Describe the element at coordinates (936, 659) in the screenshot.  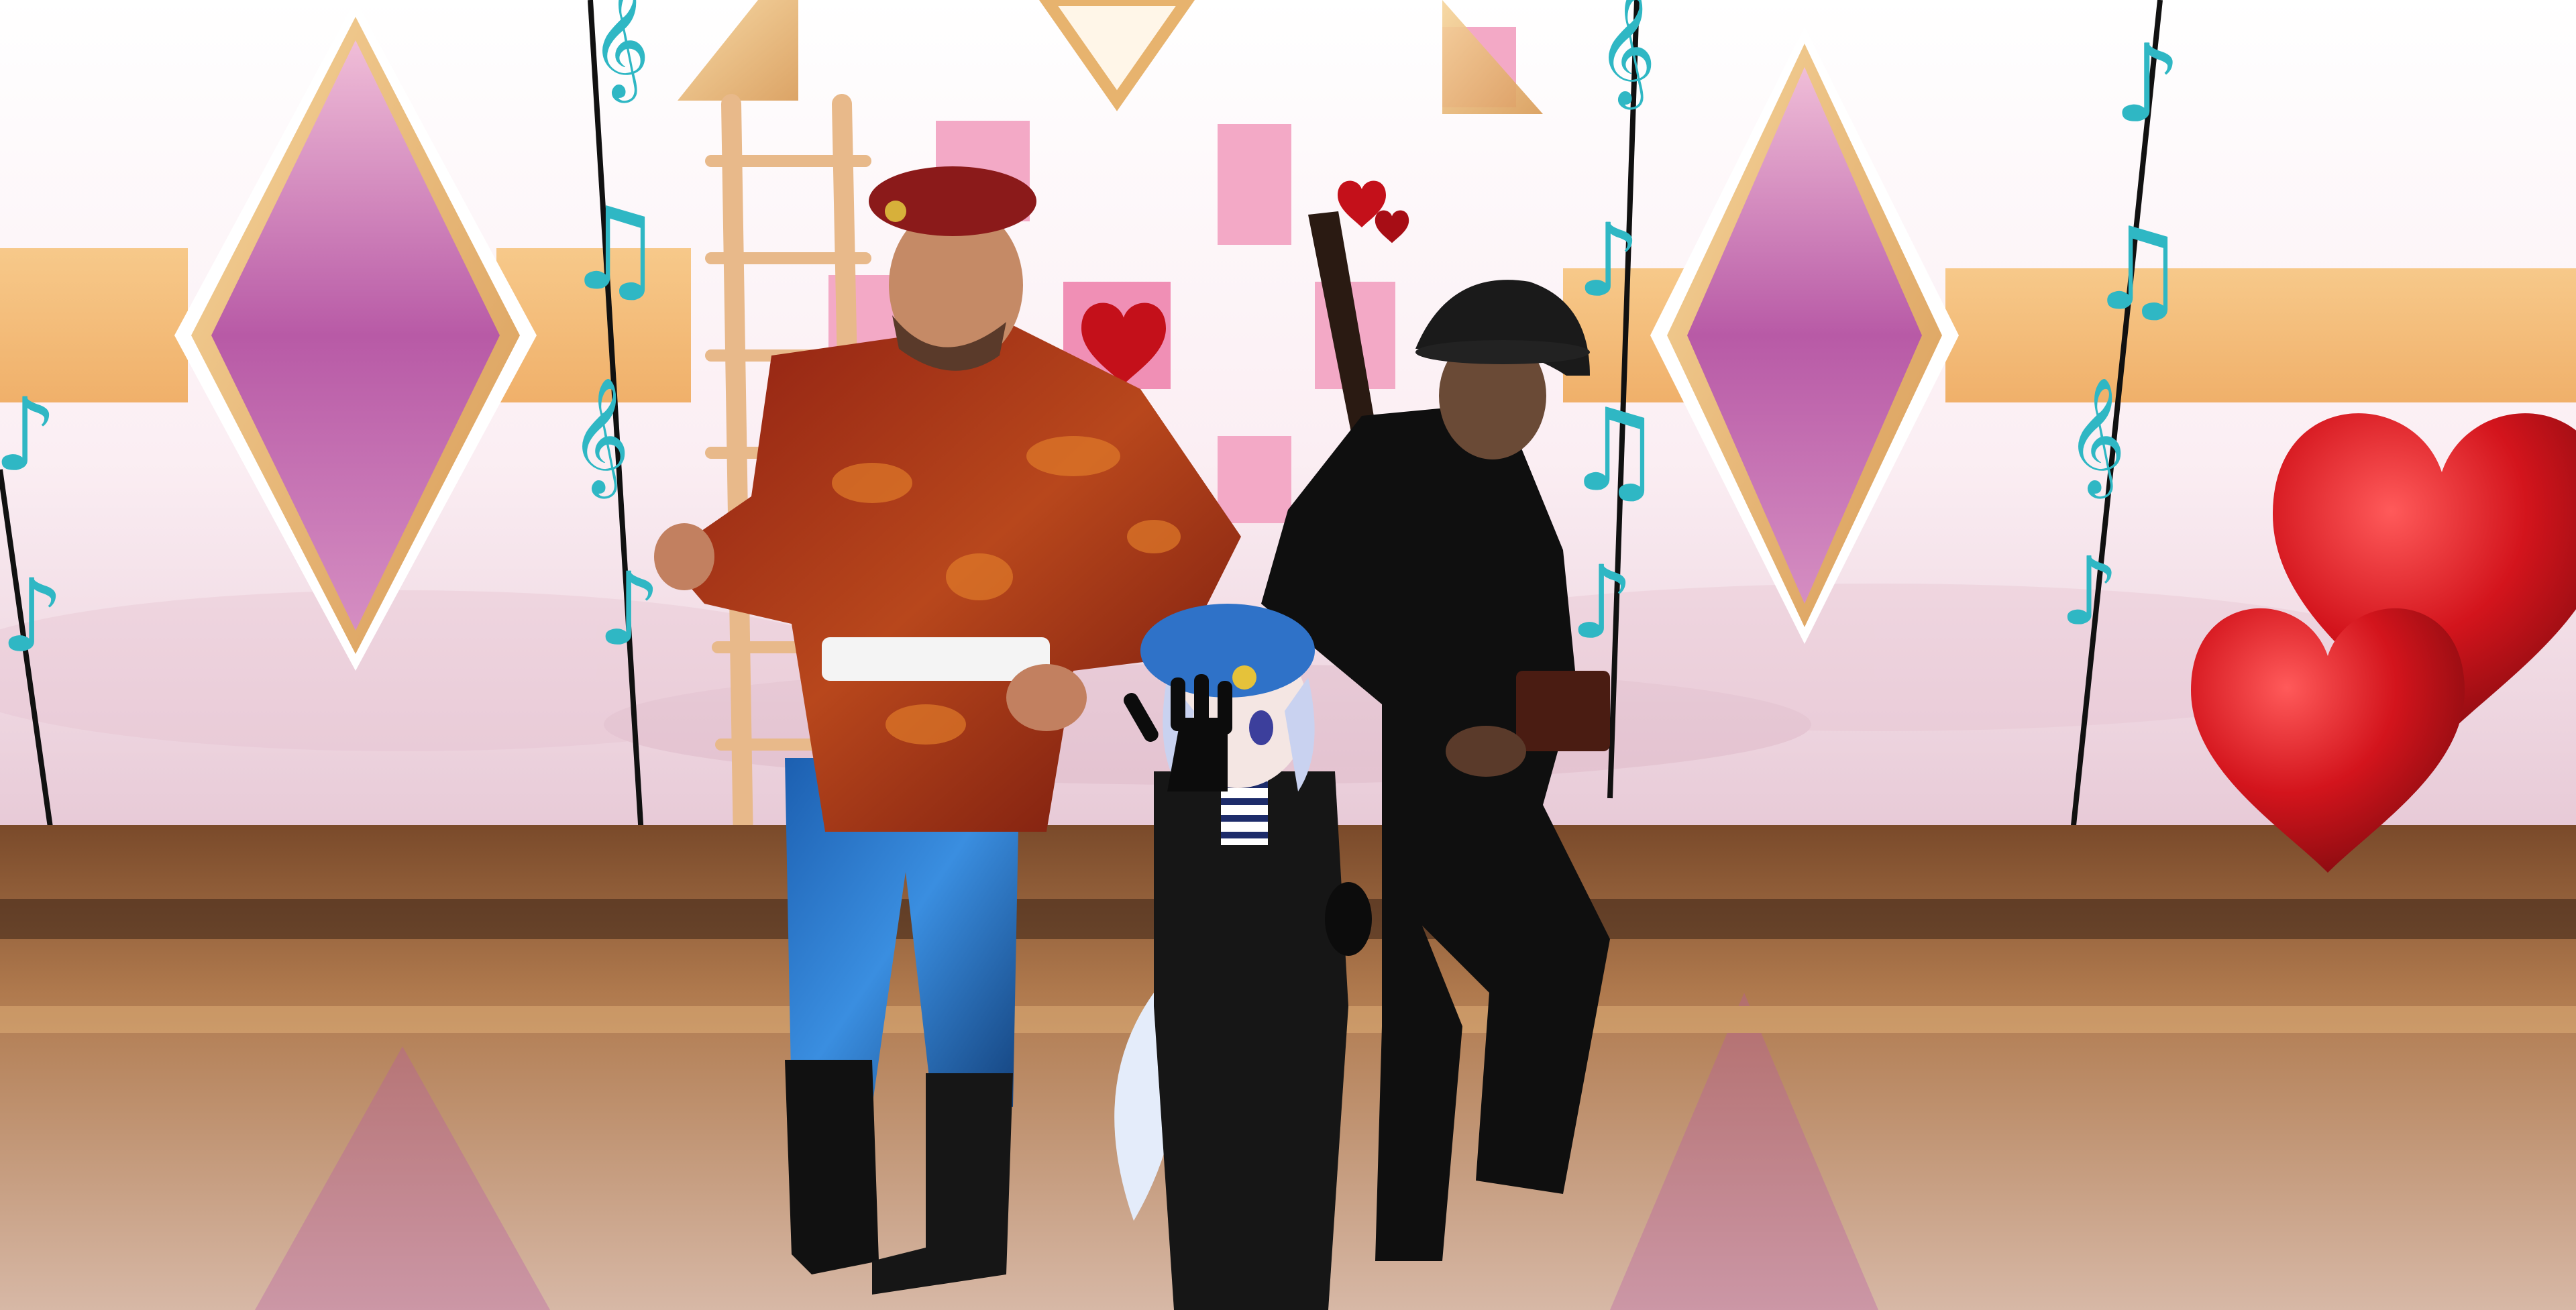
I see `white-belt` at that location.